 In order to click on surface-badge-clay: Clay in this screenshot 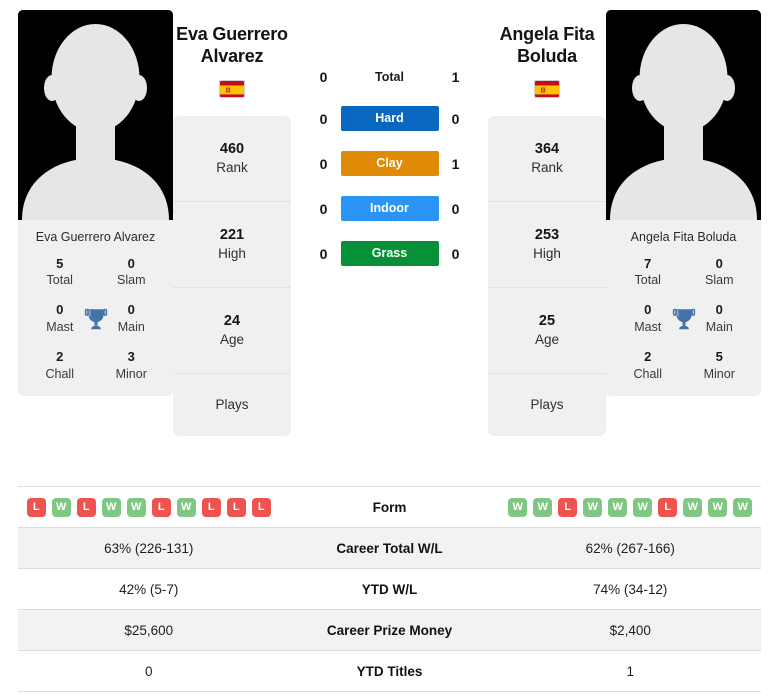, I will do `click(389, 163)`.